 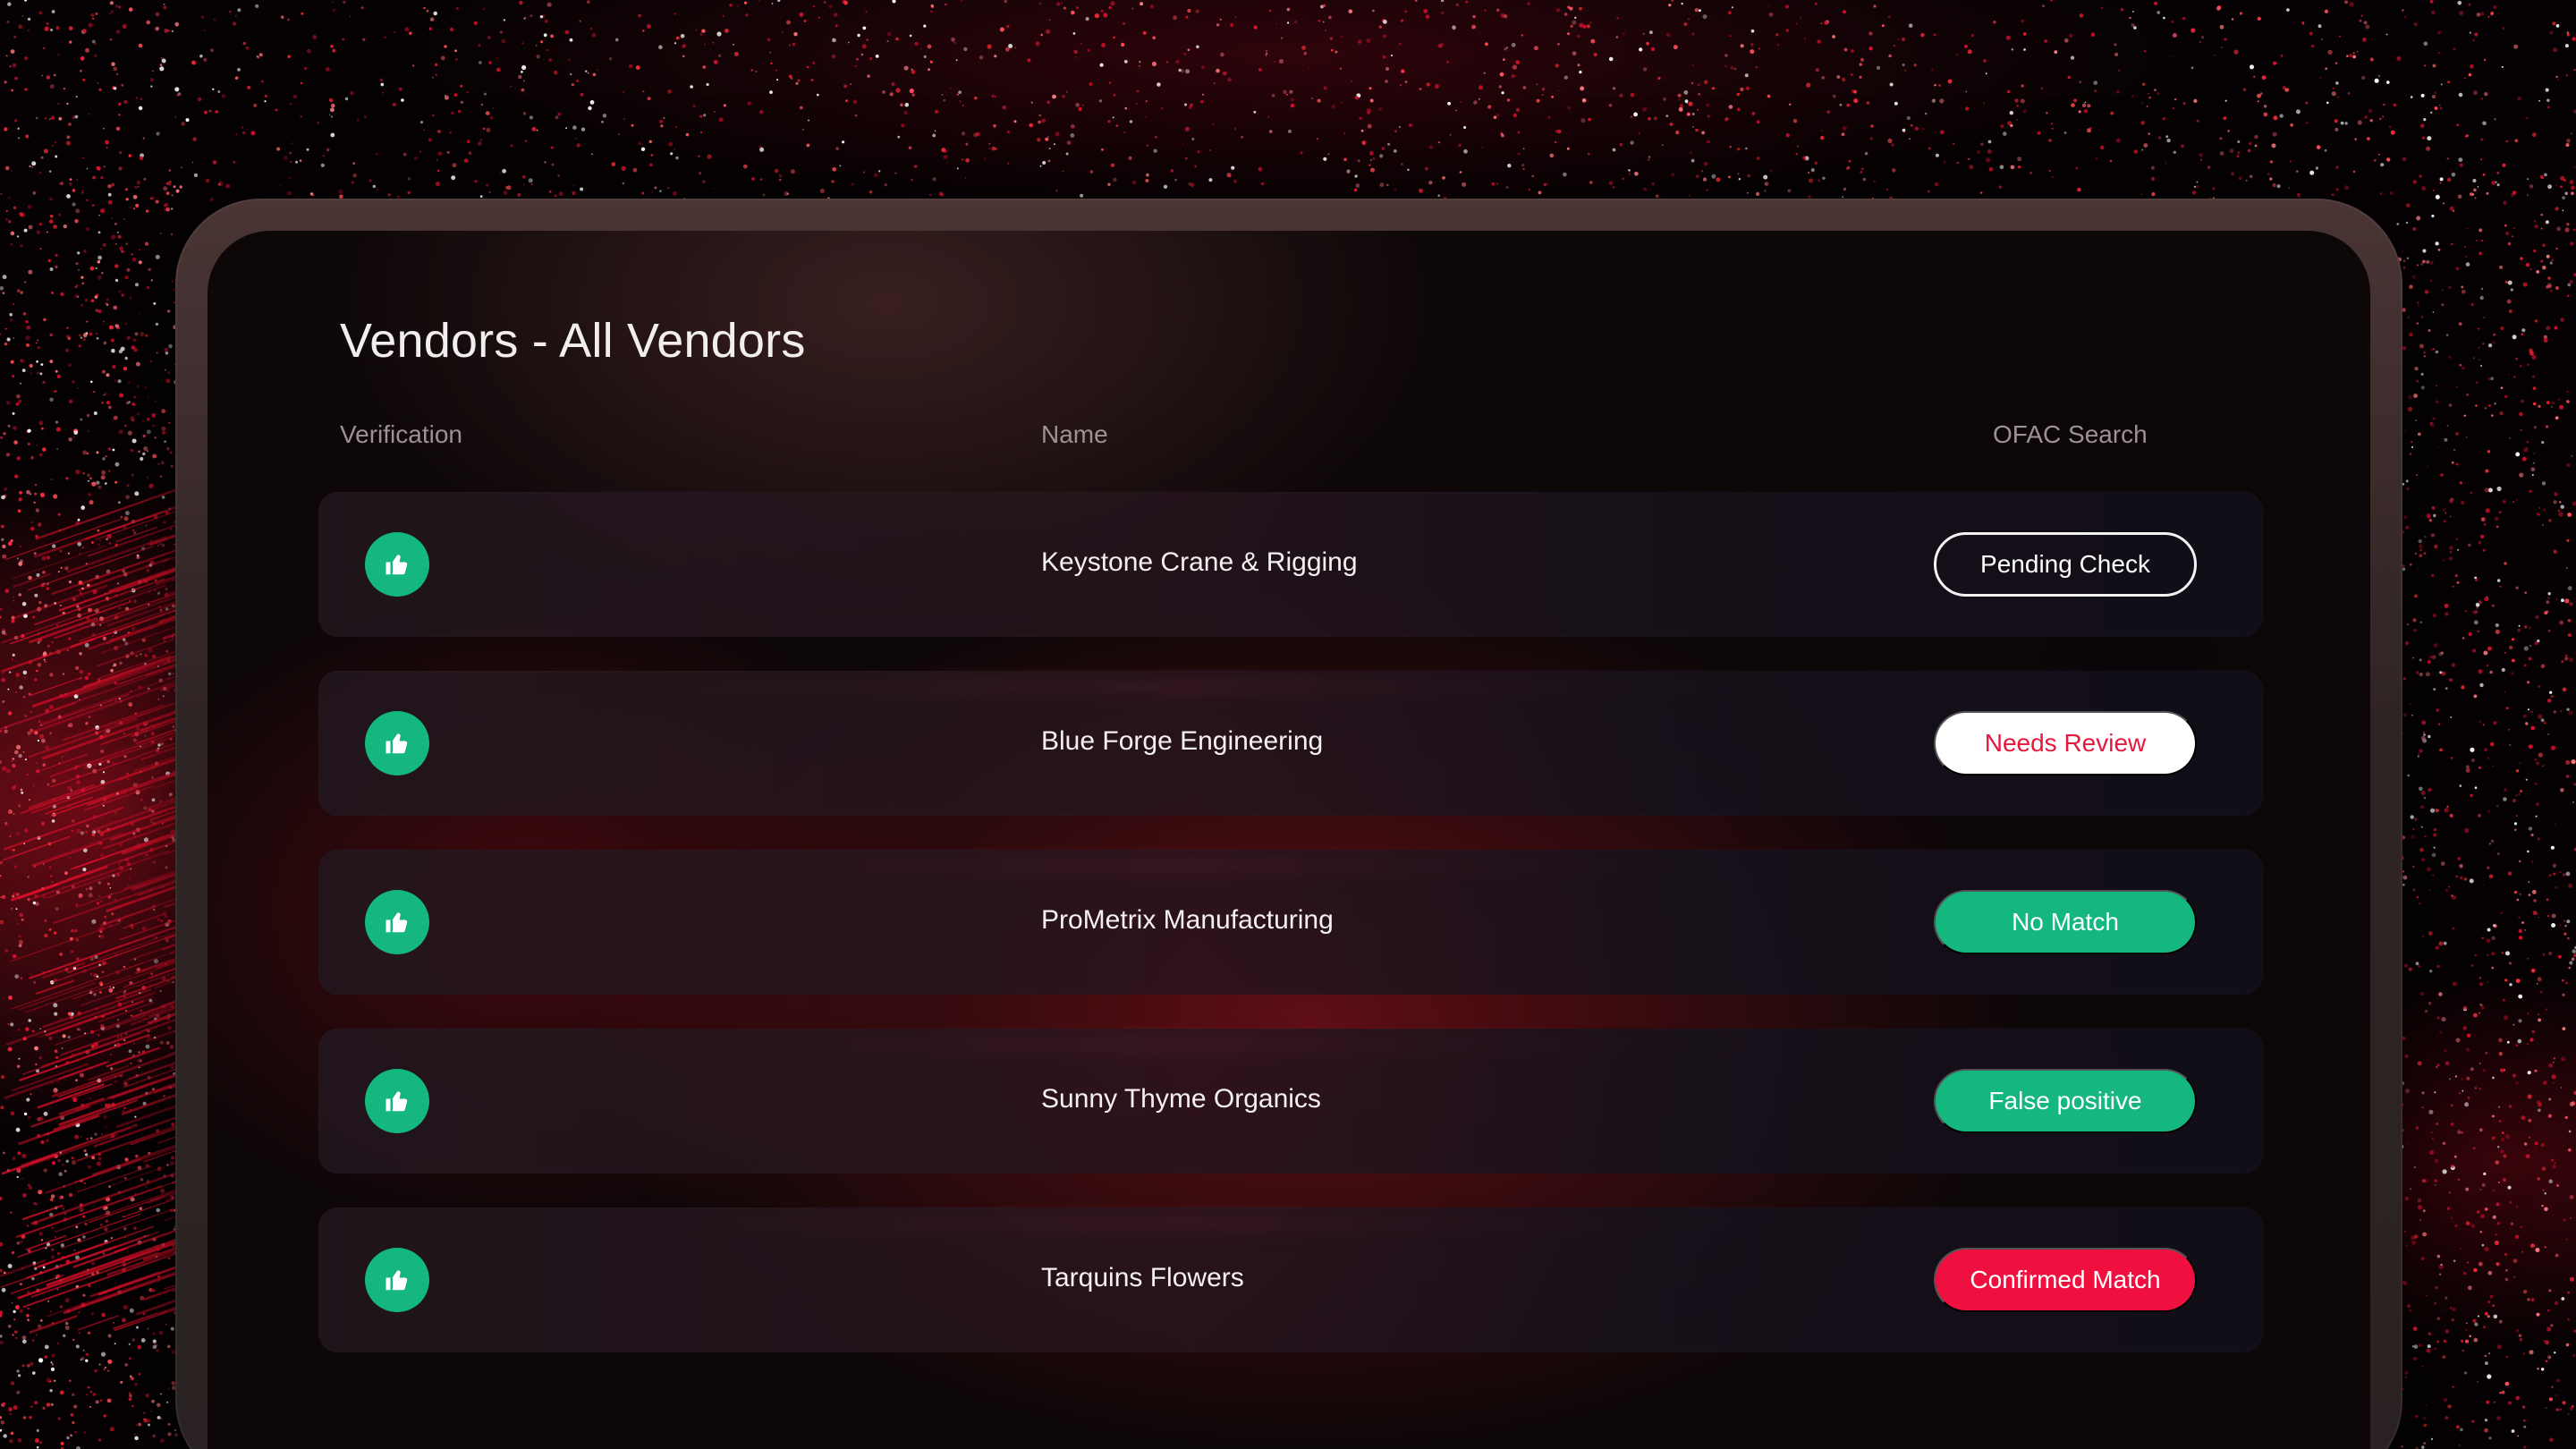 What do you see at coordinates (1181, 1099) in the screenshot?
I see `vendor-name: Sunny Thyme Organics` at bounding box center [1181, 1099].